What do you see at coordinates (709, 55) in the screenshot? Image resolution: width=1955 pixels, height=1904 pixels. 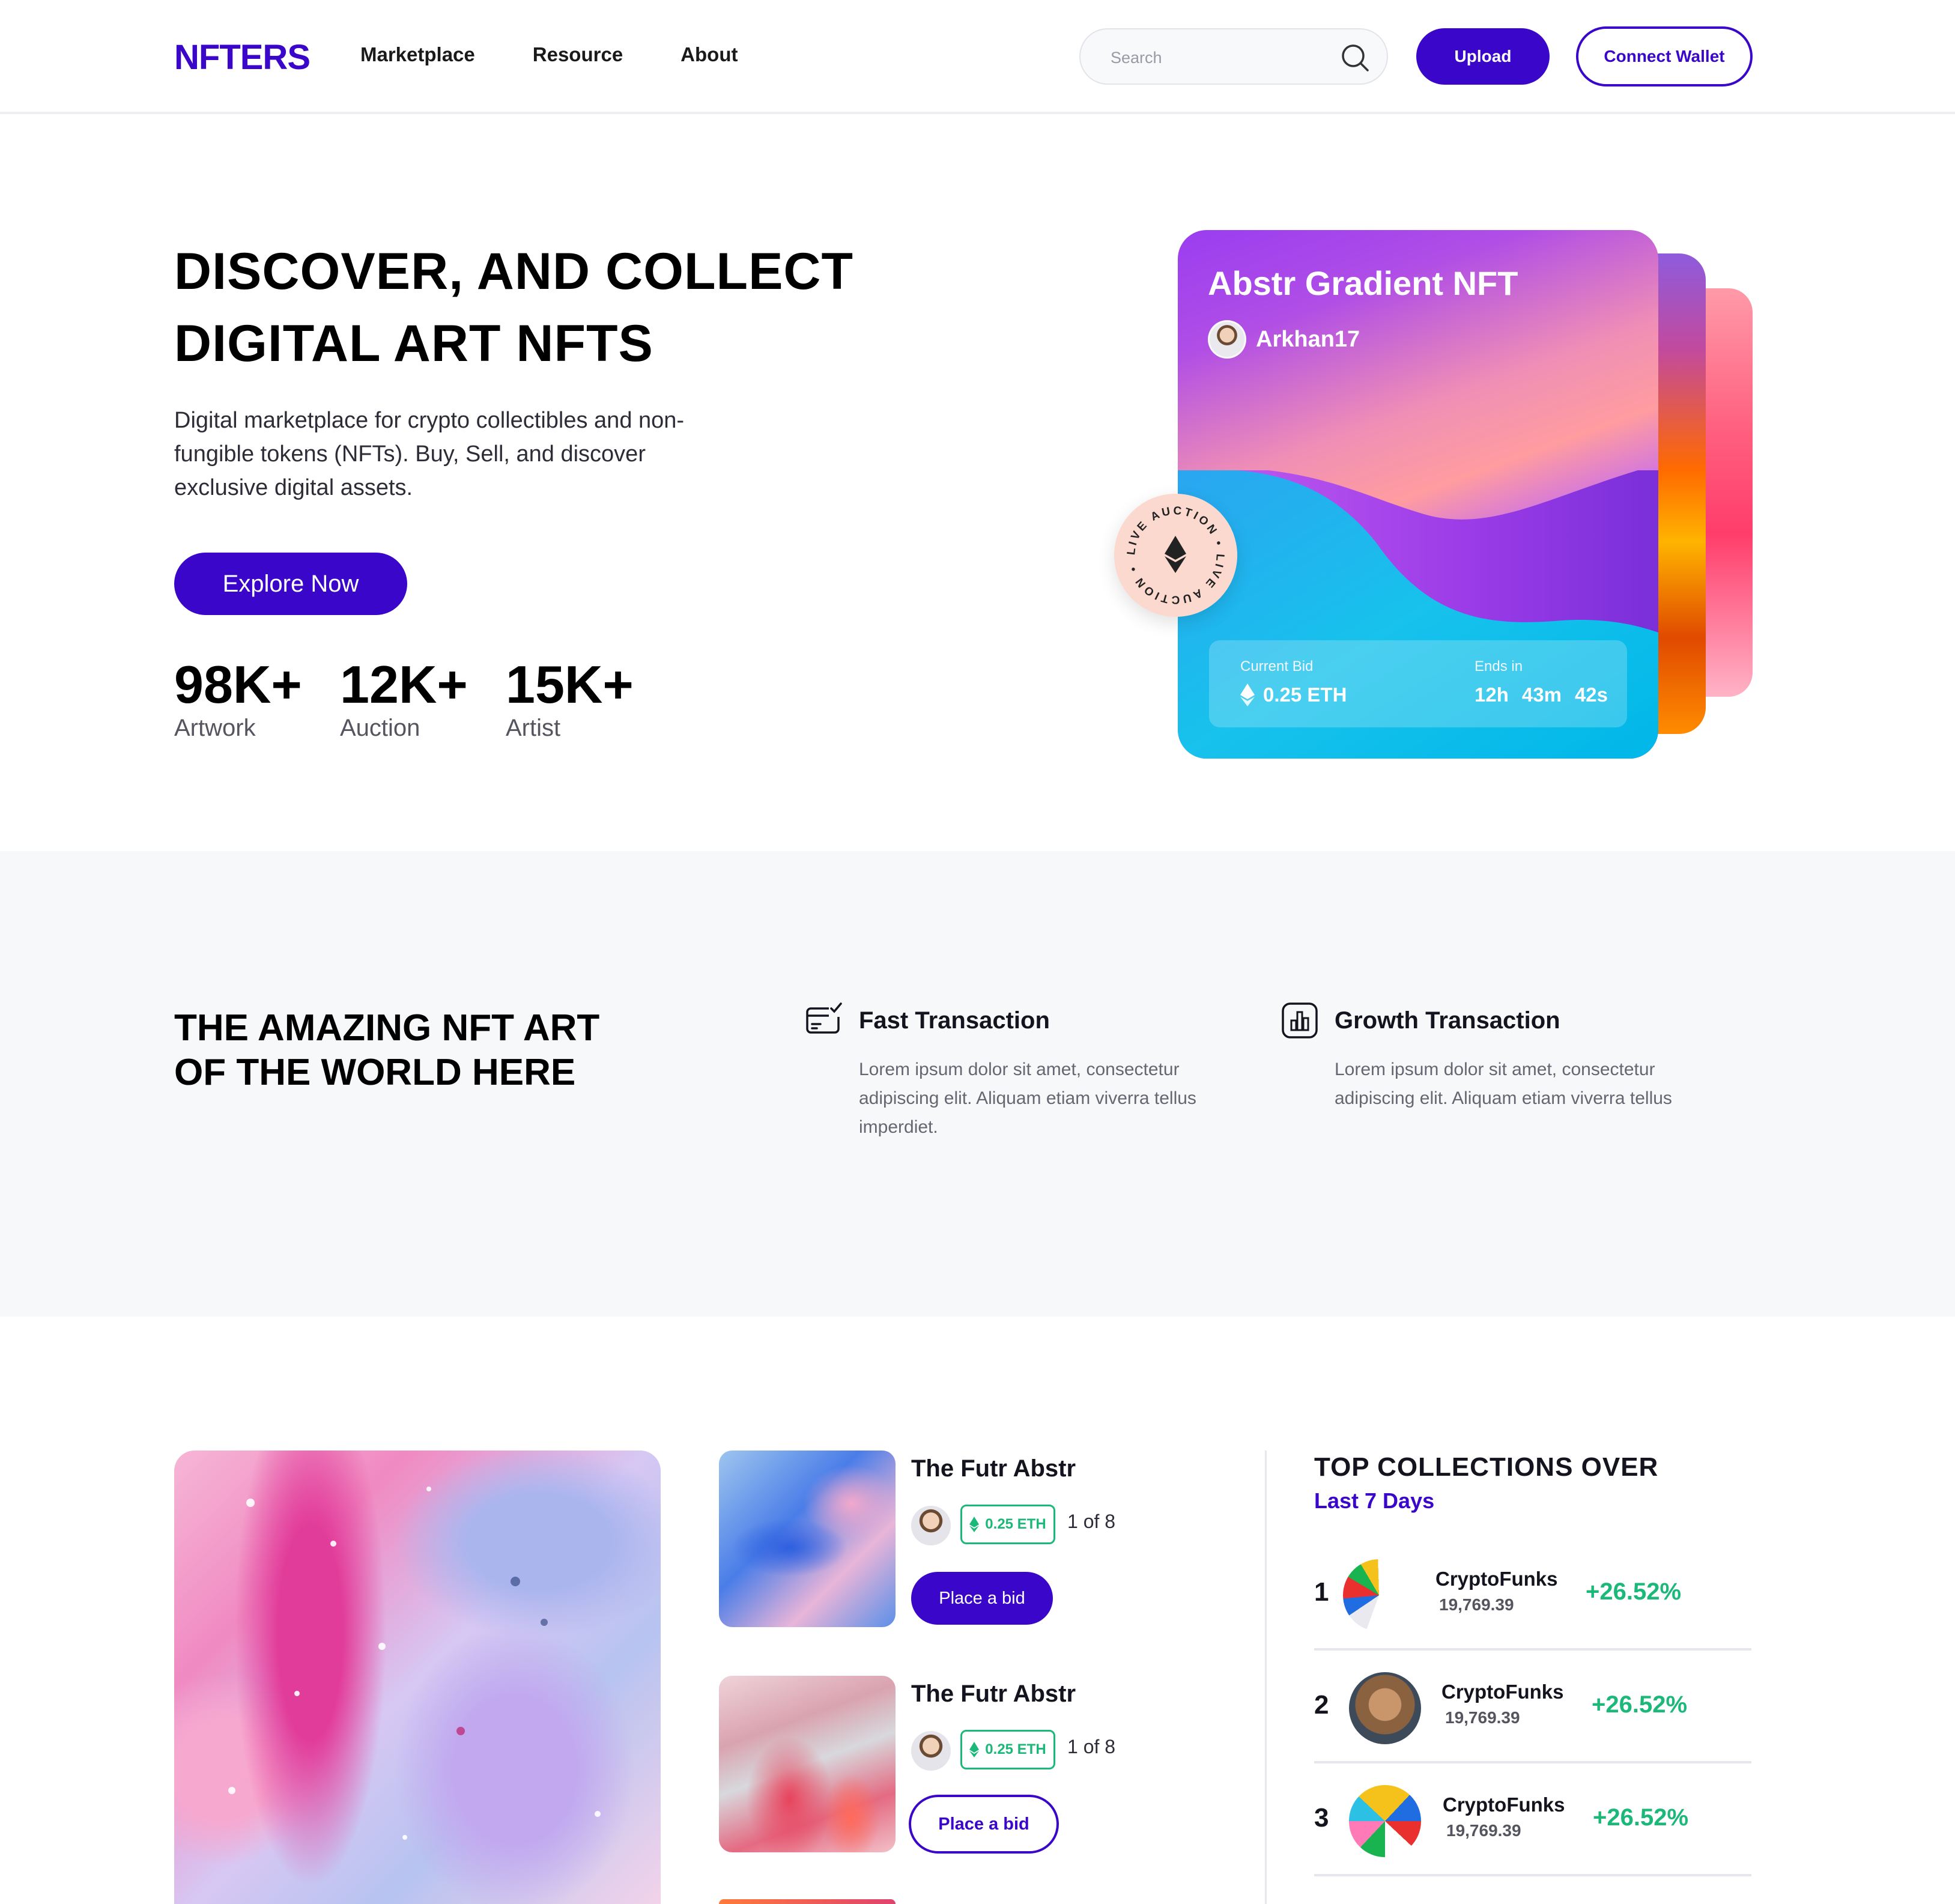 I see `nav-about: About` at bounding box center [709, 55].